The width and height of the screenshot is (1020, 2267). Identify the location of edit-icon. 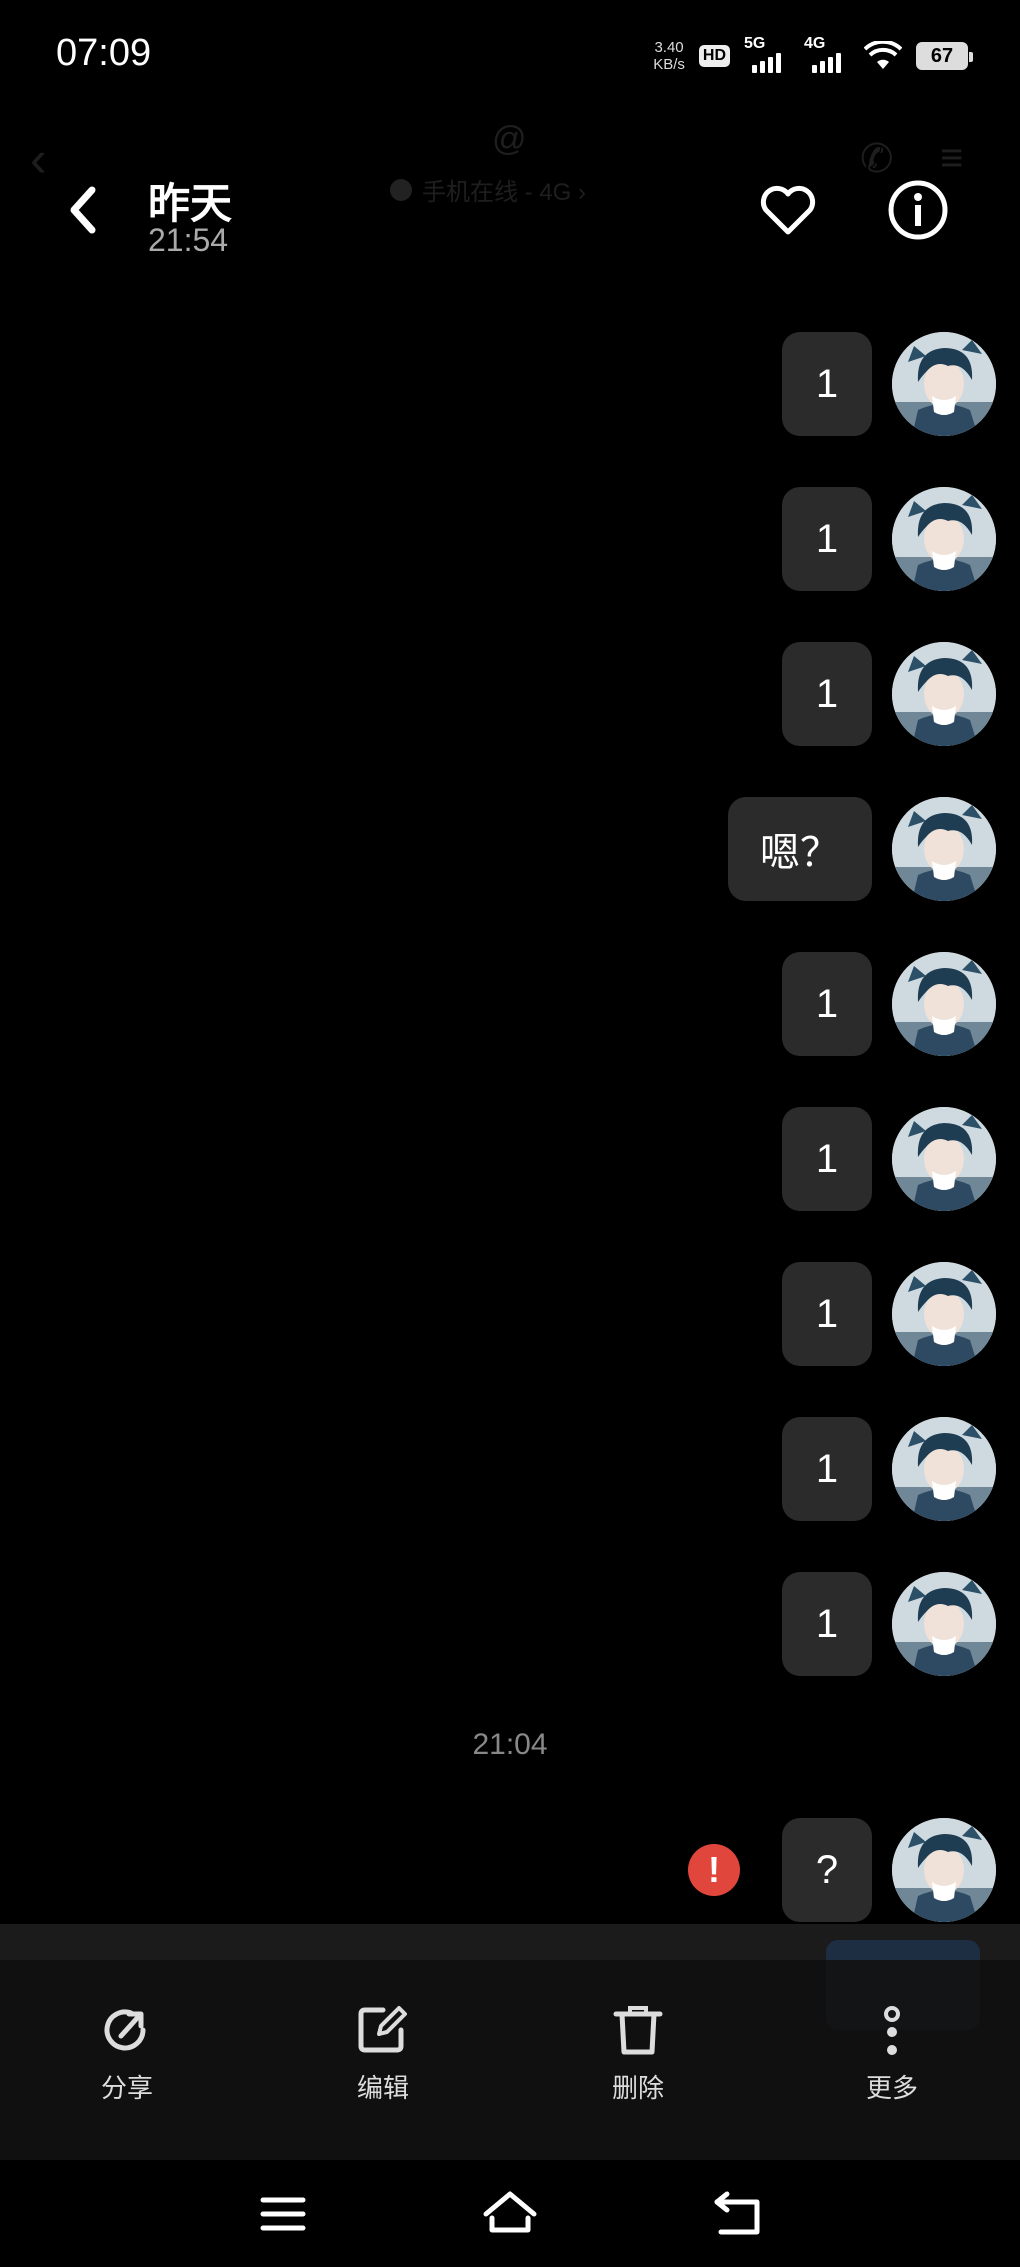
(382, 2029).